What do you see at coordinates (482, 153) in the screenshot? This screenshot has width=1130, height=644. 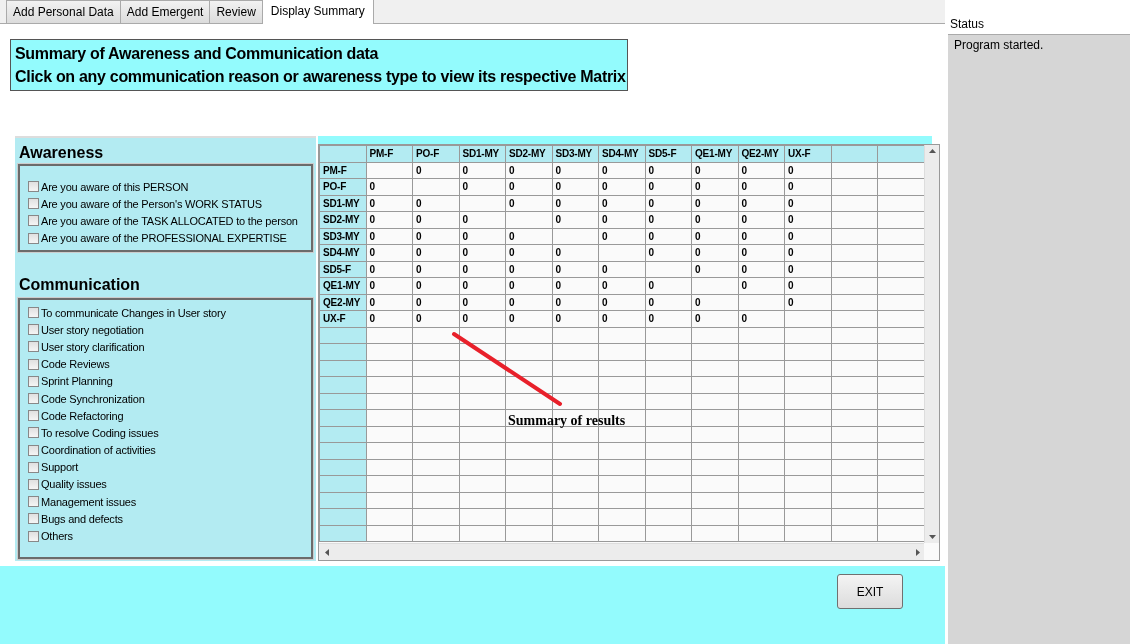 I see `column-header: SD1-MY` at bounding box center [482, 153].